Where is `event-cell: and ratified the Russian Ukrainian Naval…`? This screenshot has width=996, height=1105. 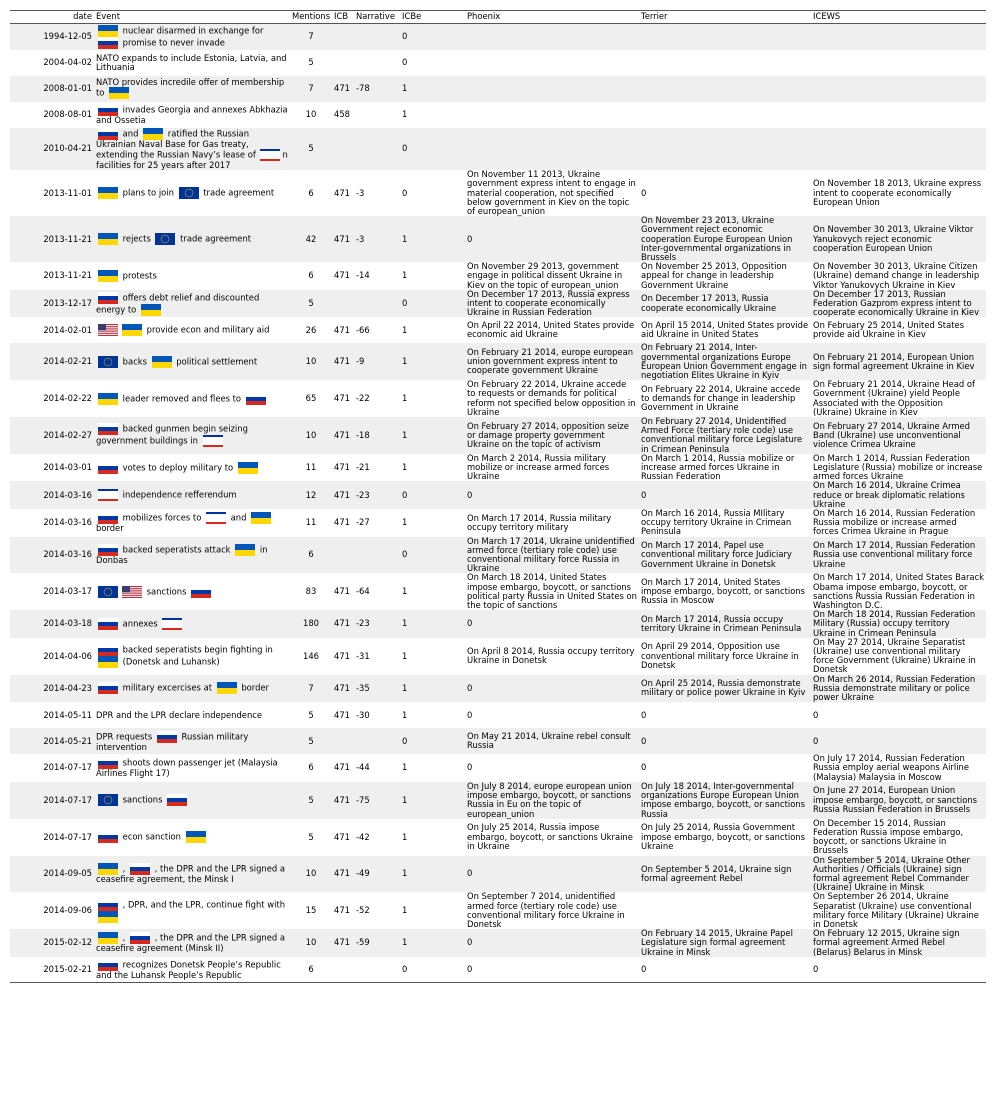 event-cell: and ratified the Russian Ukrainian Naval… is located at coordinates (192, 148).